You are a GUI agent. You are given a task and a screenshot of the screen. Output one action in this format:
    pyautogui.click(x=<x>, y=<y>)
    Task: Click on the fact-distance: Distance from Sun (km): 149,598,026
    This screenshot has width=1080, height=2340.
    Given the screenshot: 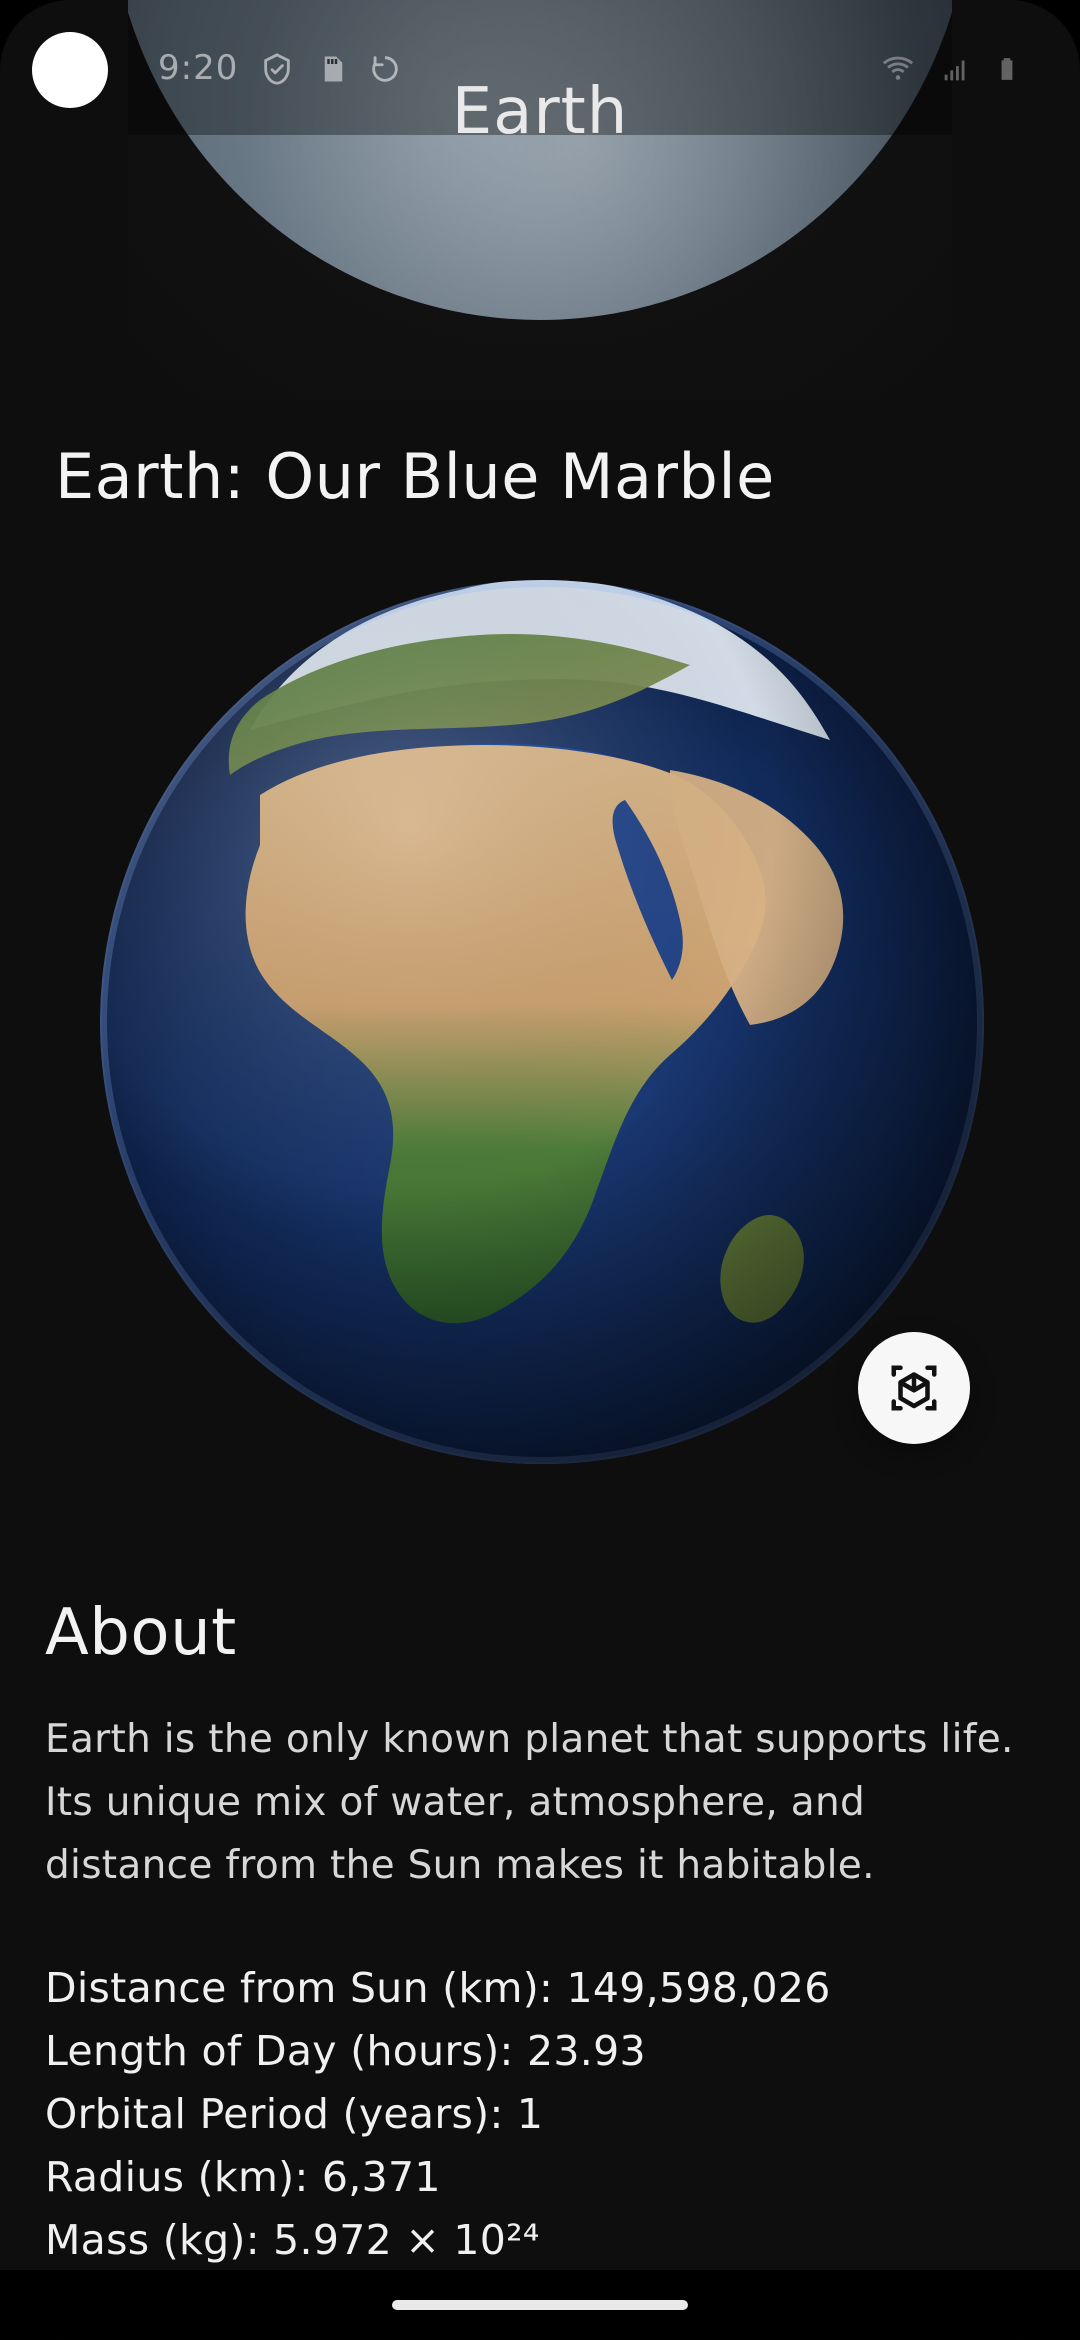 What is the action you would take?
    pyautogui.click(x=438, y=1988)
    